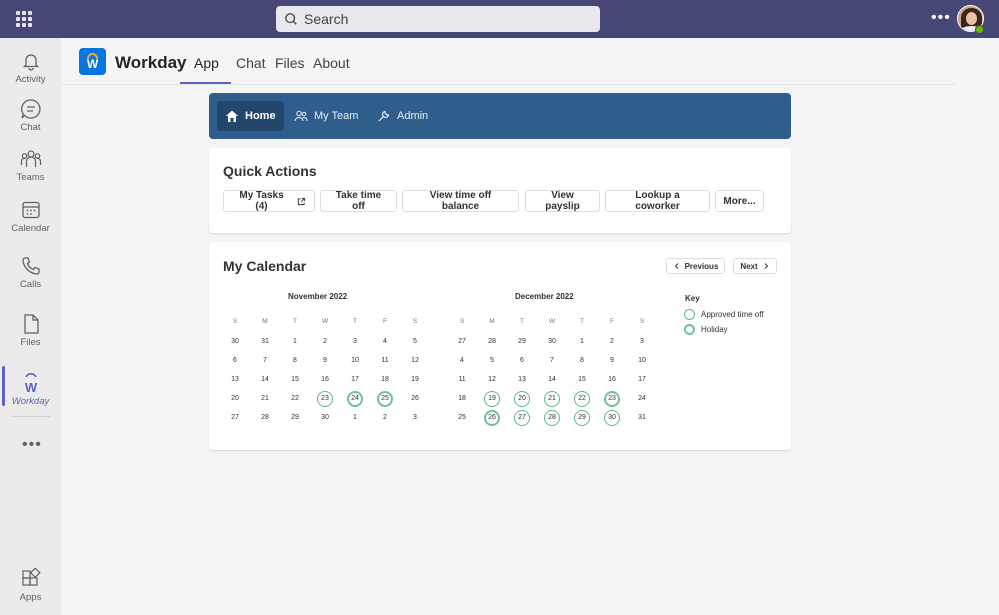 This screenshot has width=999, height=615. What do you see at coordinates (562, 201) in the screenshot?
I see `view-payslip-button: View payslip` at bounding box center [562, 201].